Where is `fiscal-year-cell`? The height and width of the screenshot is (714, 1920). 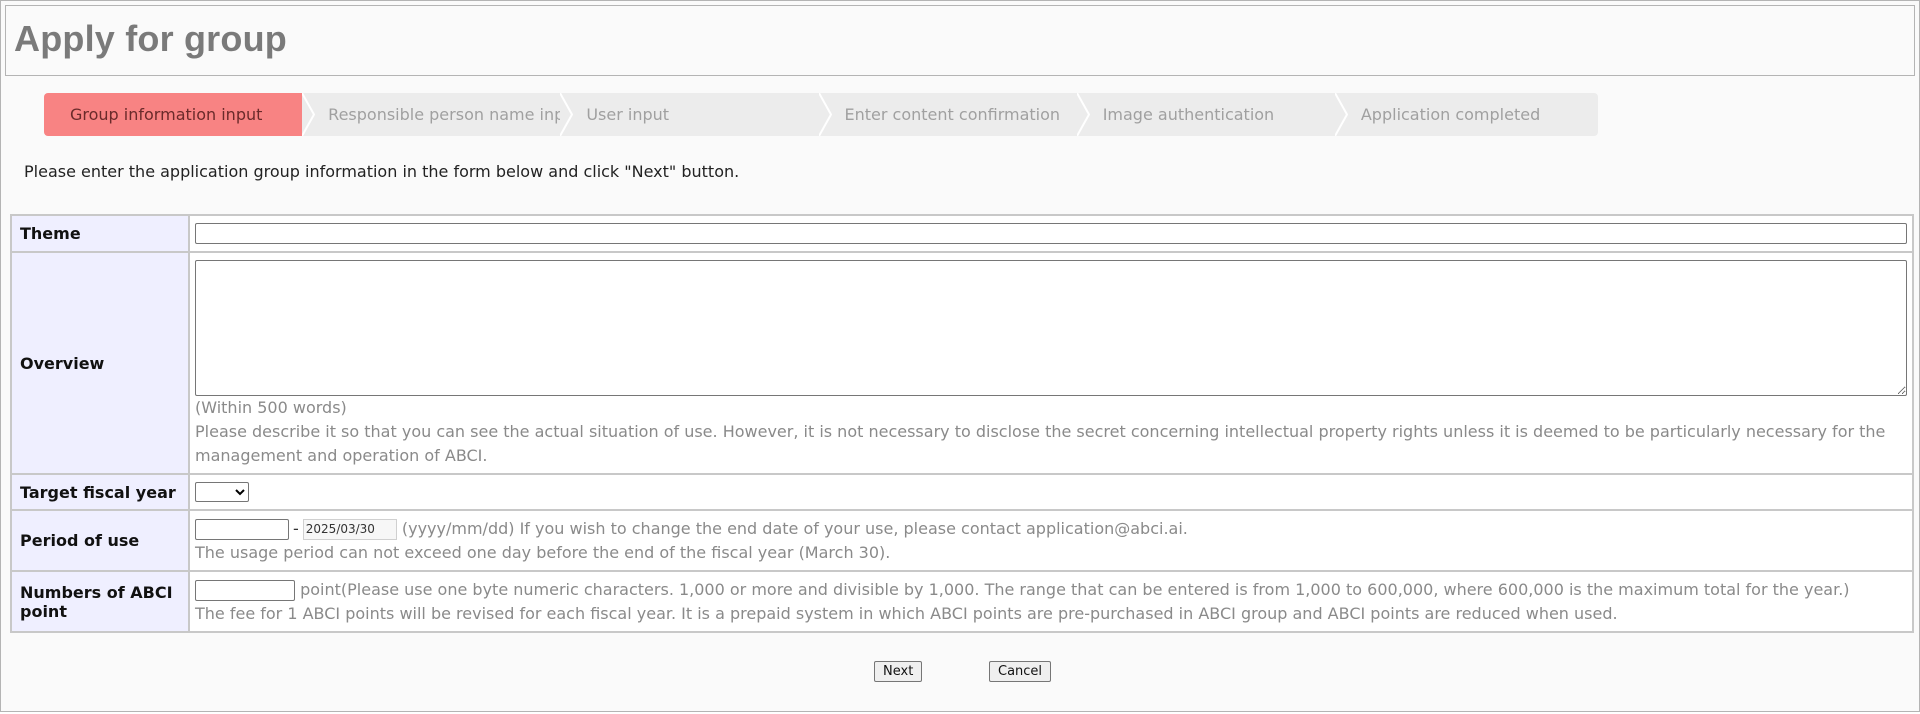 fiscal-year-cell is located at coordinates (1051, 492).